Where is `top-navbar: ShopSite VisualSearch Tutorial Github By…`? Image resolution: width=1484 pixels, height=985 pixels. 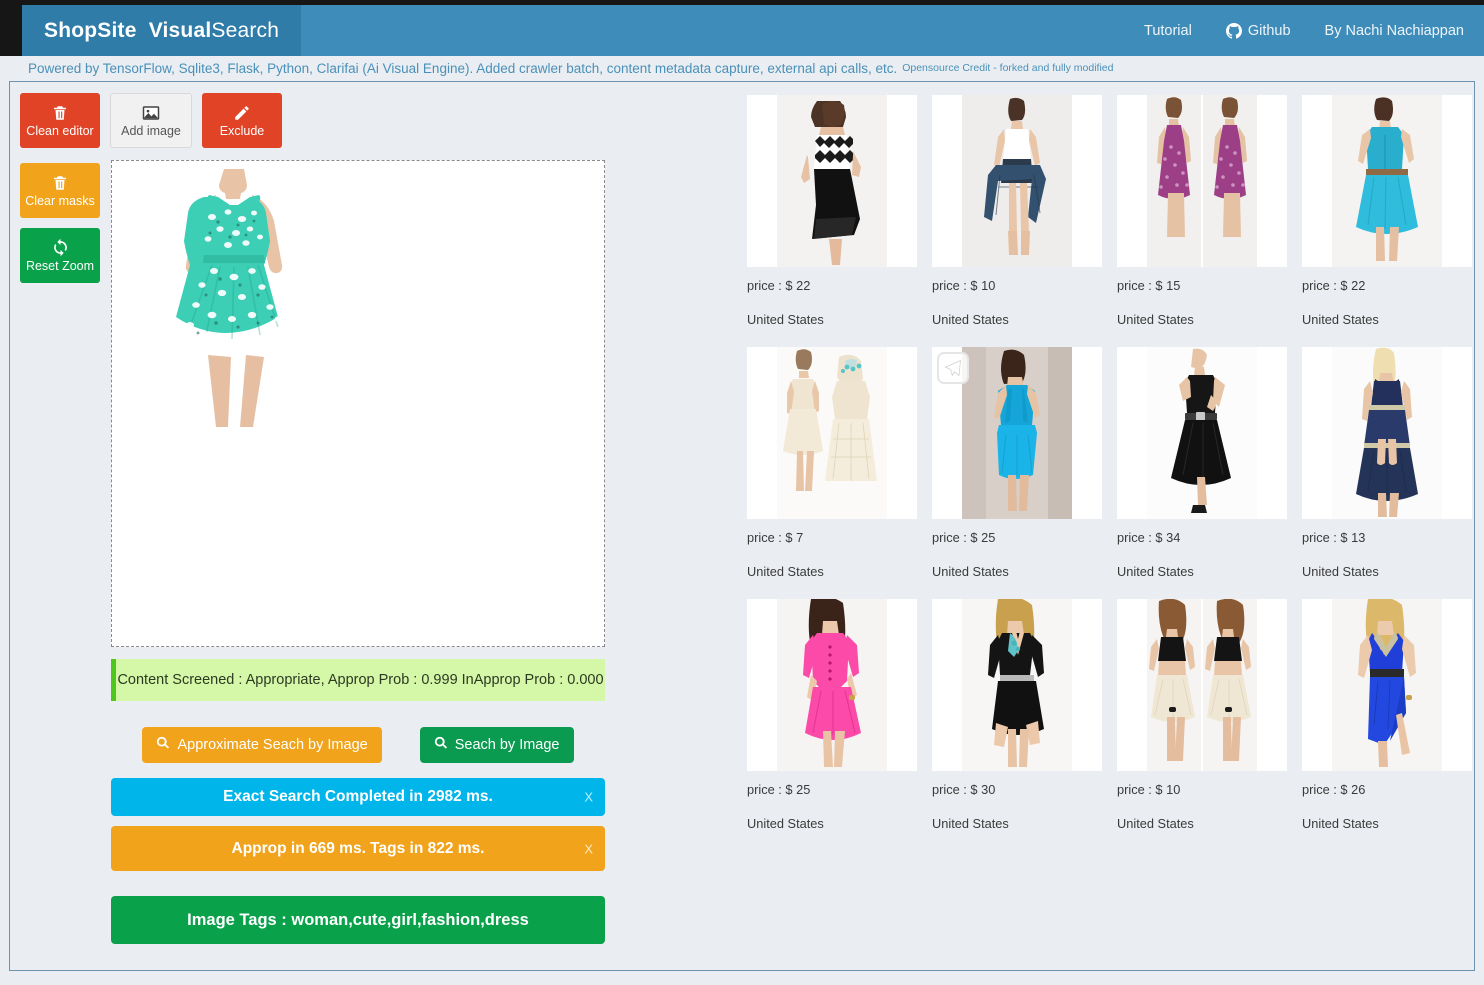 top-navbar: ShopSite VisualSearch Tutorial Github By… is located at coordinates (753, 30).